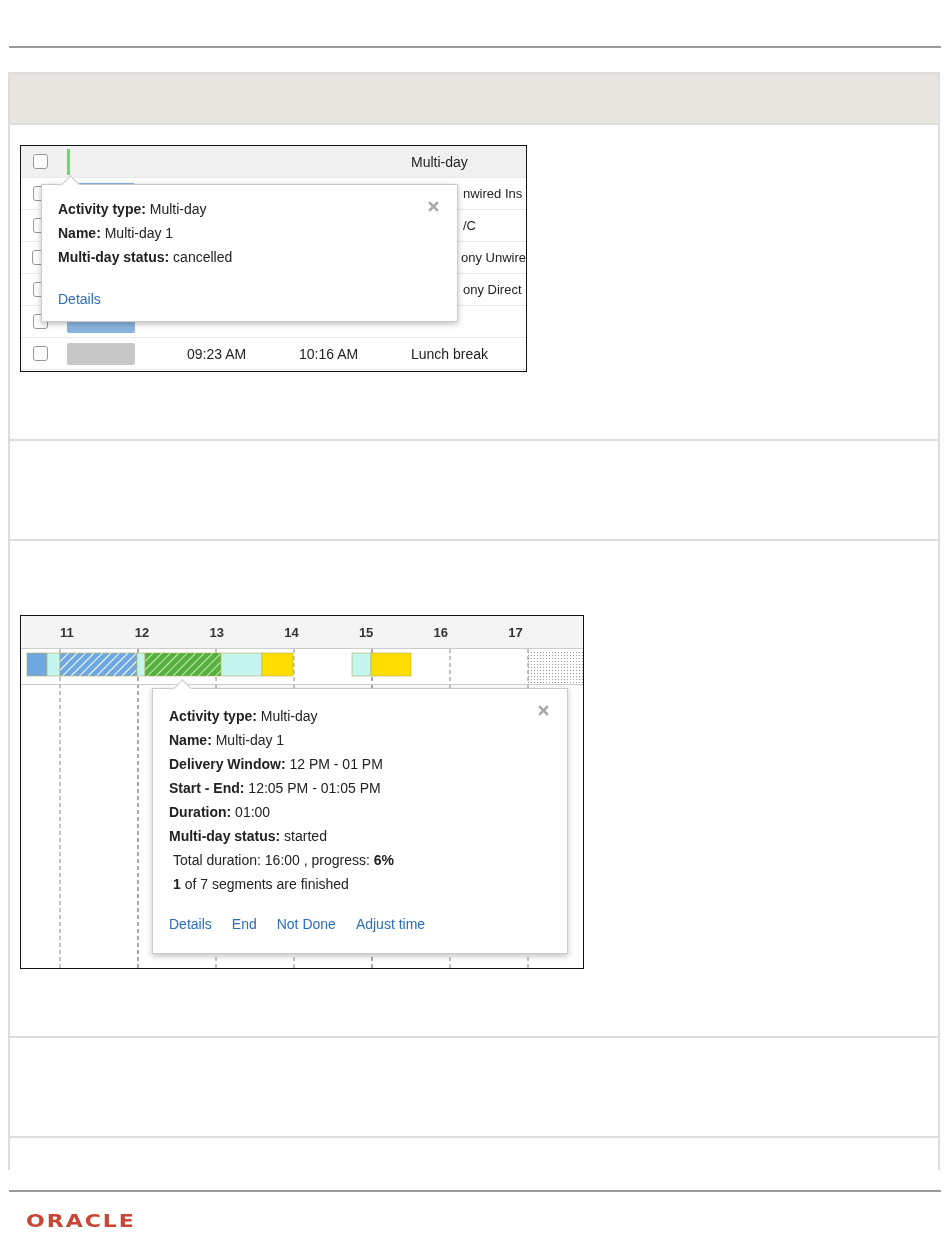 The width and height of the screenshot is (950, 1260). I want to click on start-time: 09:23 AM, so click(217, 353).